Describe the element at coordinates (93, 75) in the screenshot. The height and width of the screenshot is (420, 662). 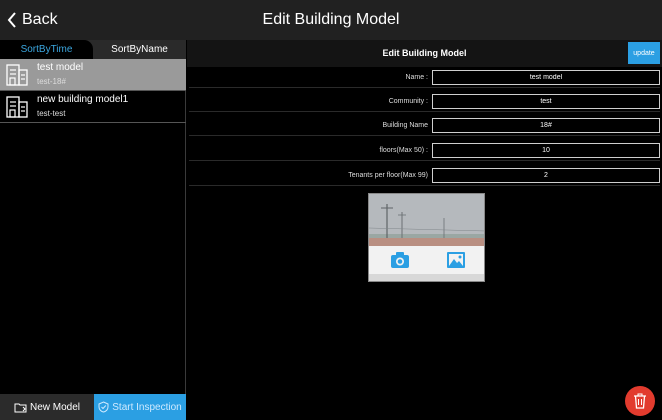
I see `list-item: test model test-18#` at that location.